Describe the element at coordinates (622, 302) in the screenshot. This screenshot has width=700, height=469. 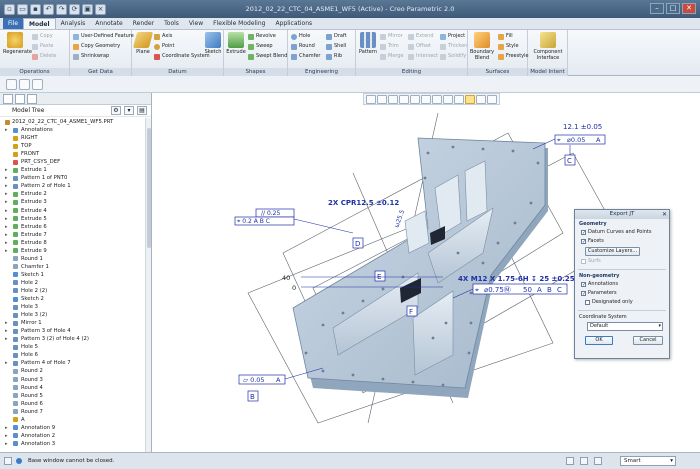
I see `designated-only-option: Designated only` at that location.